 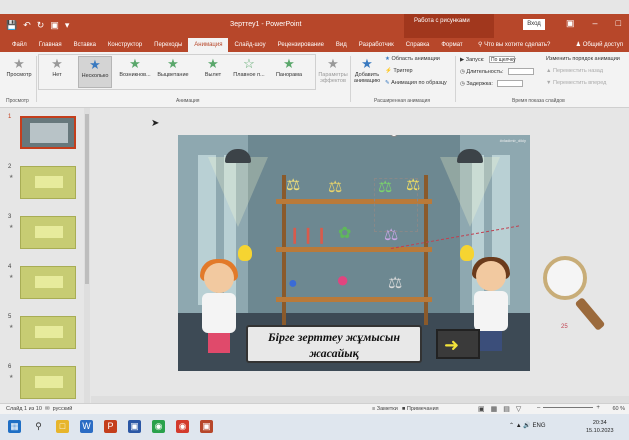 I want to click on thumbnails-scroll-knob, so click(x=87, y=199).